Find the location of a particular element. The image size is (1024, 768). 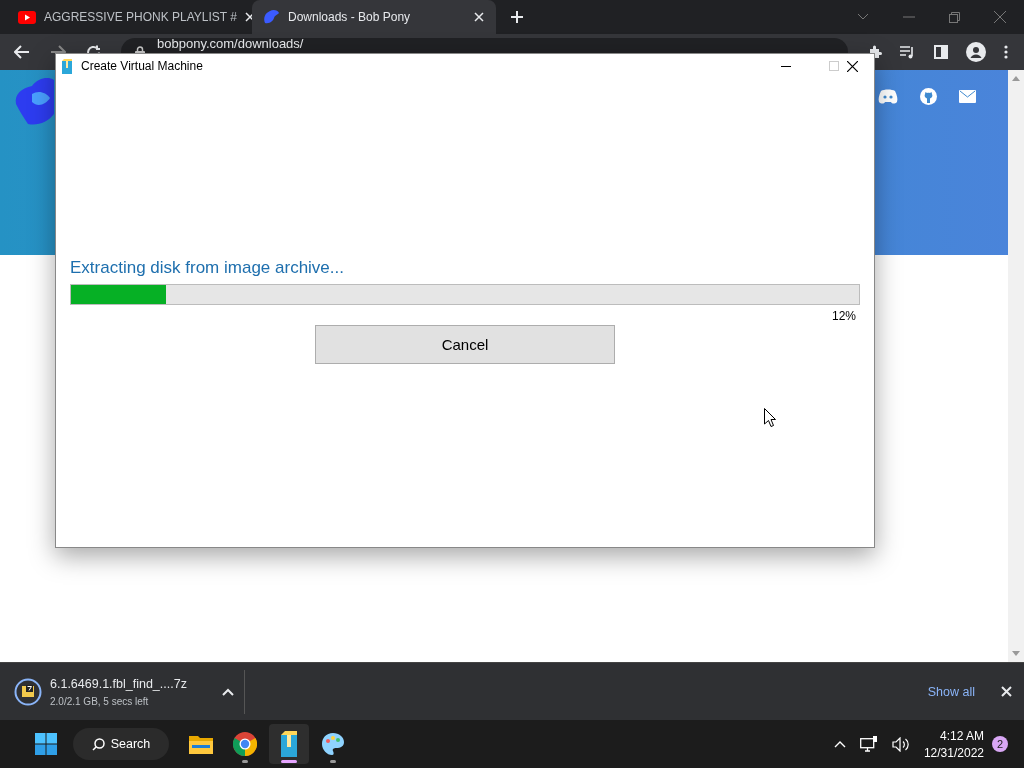

network-icon is located at coordinates (868, 744).